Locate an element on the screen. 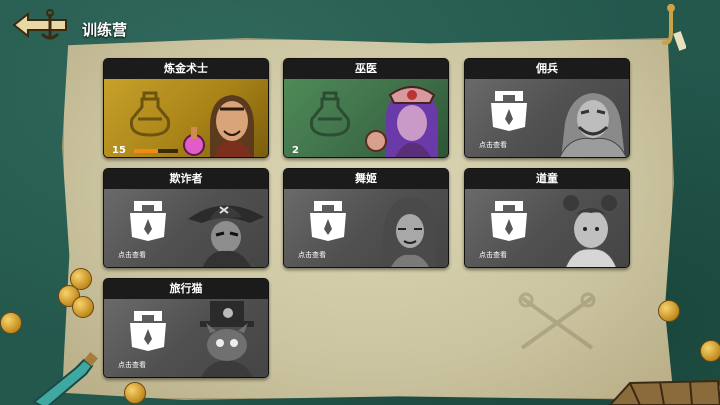 This screenshot has width=720, height=405. character-card-alchemist: 炼金术士 15 is located at coordinates (186, 108).